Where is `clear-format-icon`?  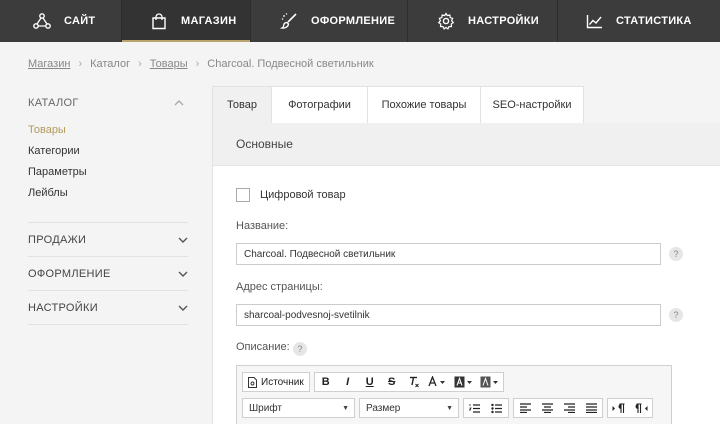
clear-format-icon is located at coordinates (414, 382).